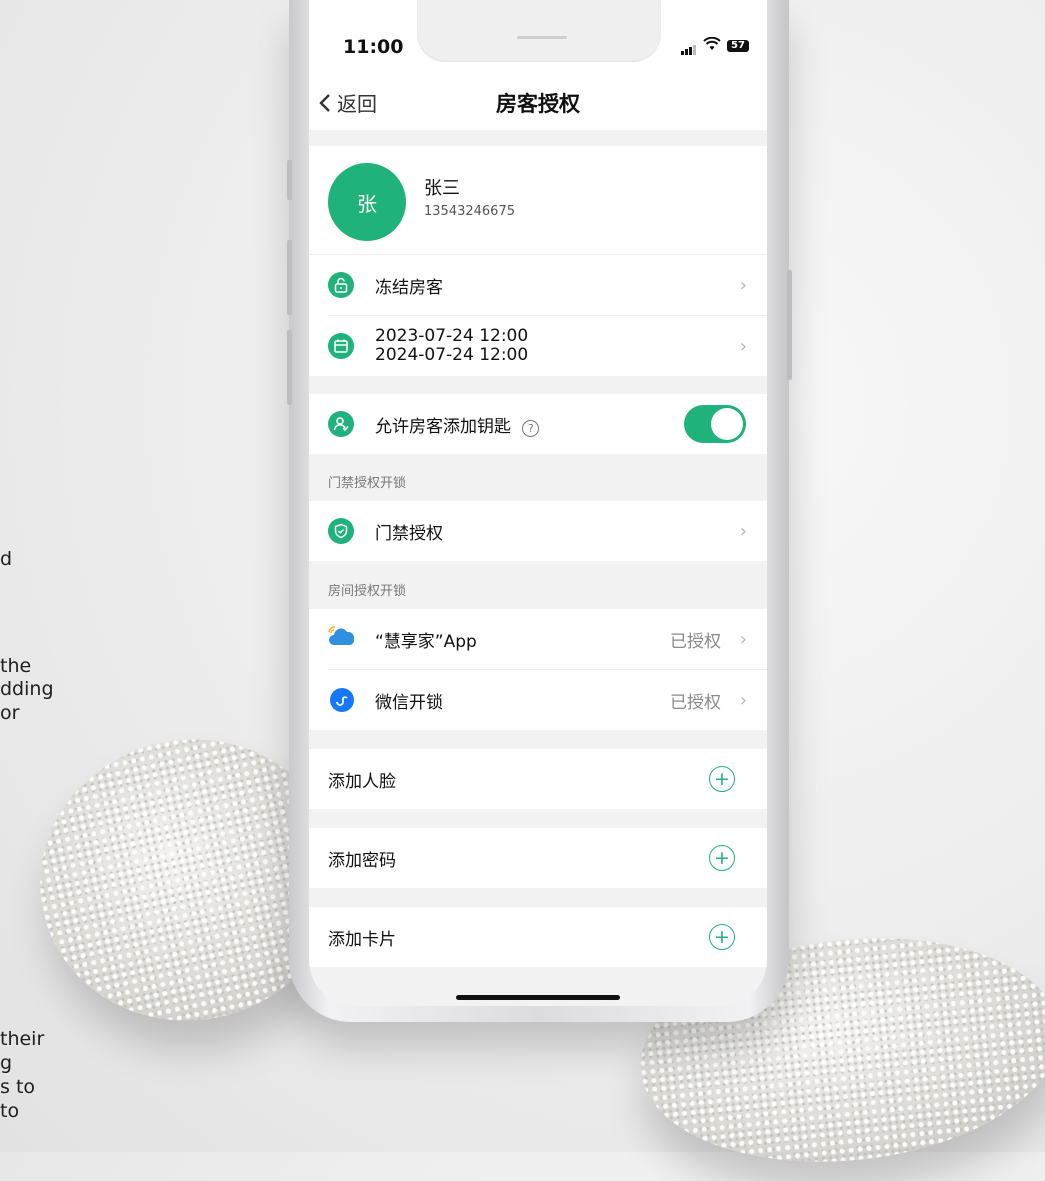 Image resolution: width=1045 pixels, height=1181 pixels. Describe the element at coordinates (409, 702) in the screenshot. I see `wechat-unlock-label: 微信开锁` at that location.